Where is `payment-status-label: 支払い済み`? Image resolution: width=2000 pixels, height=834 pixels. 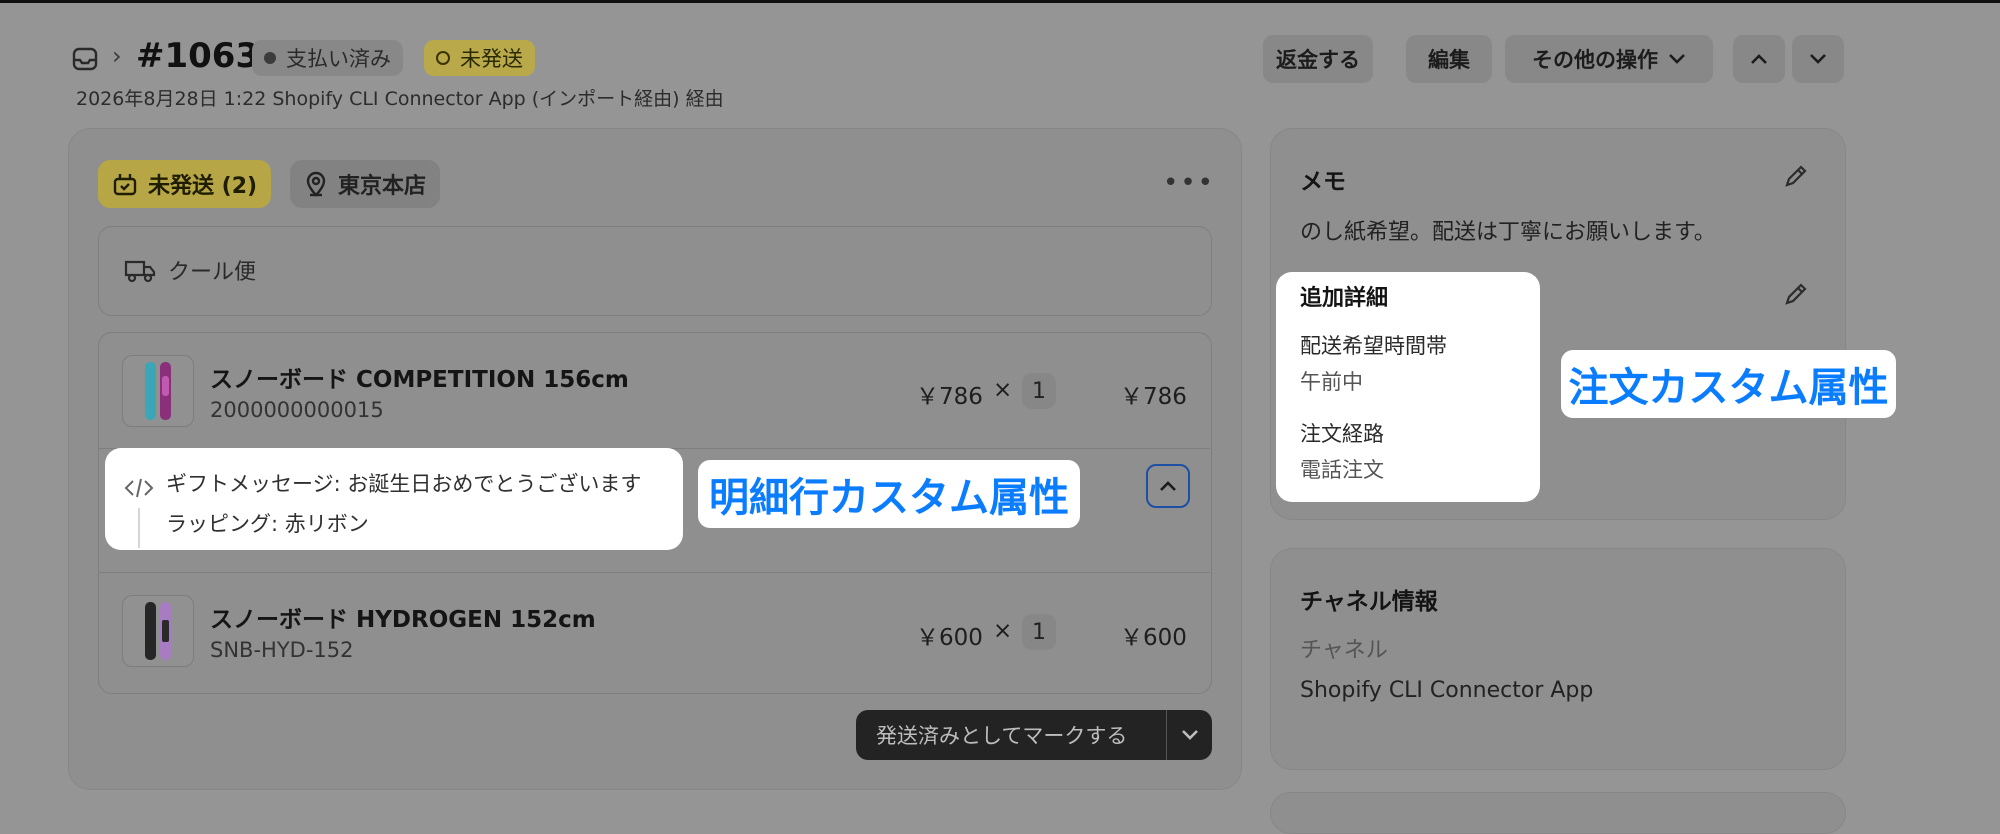 payment-status-label: 支払い済み is located at coordinates (338, 59).